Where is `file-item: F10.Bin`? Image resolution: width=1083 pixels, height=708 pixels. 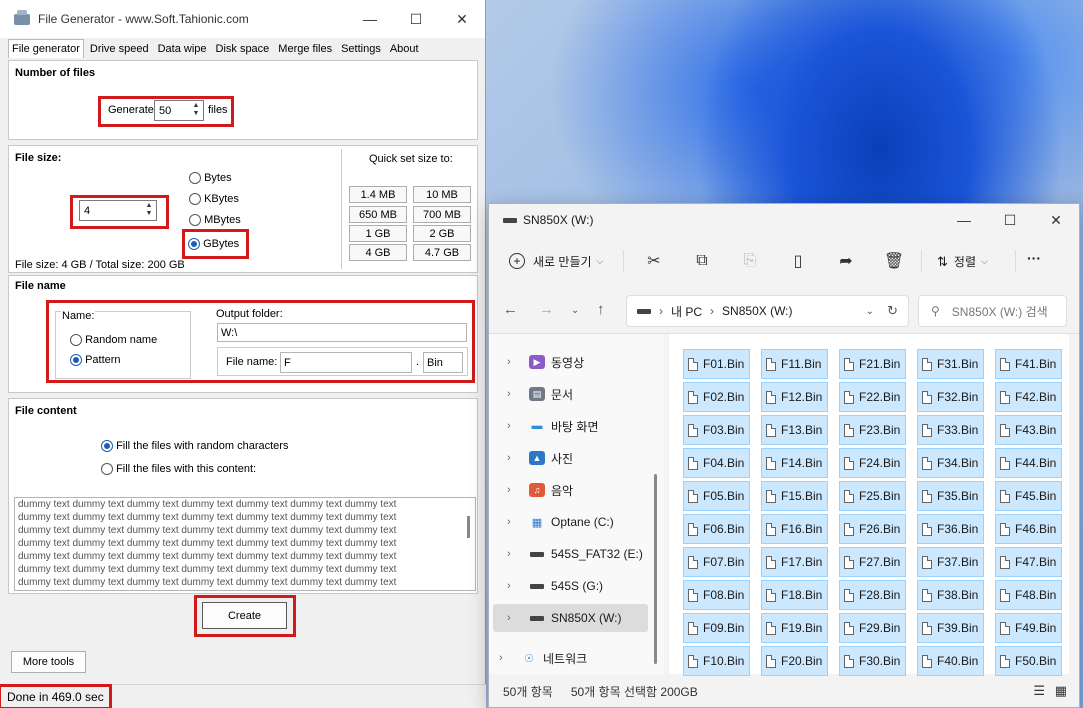 file-item: F10.Bin is located at coordinates (716, 661).